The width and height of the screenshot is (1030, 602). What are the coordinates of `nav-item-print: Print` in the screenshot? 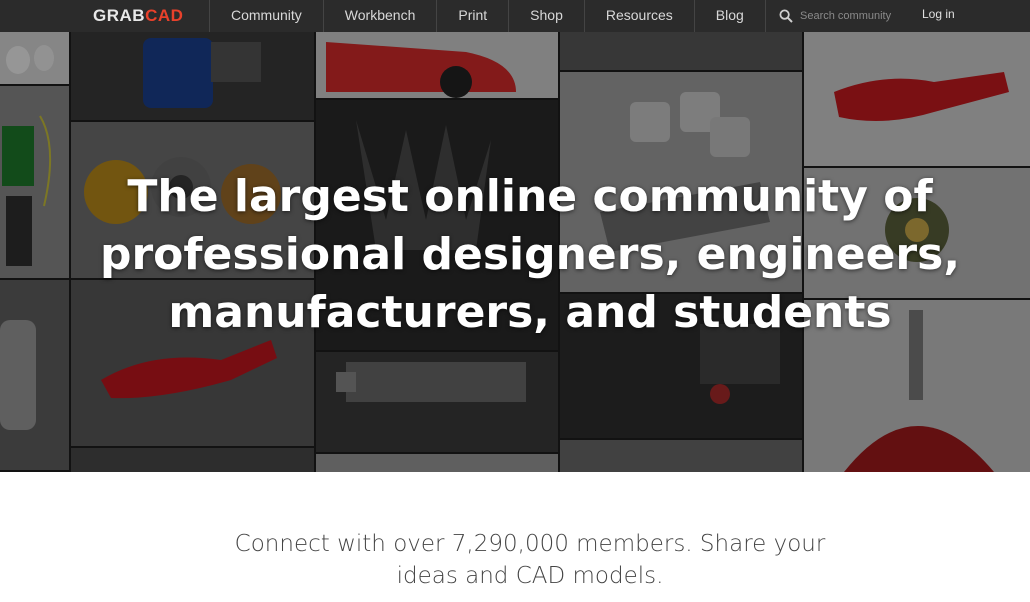 It's located at (472, 16).